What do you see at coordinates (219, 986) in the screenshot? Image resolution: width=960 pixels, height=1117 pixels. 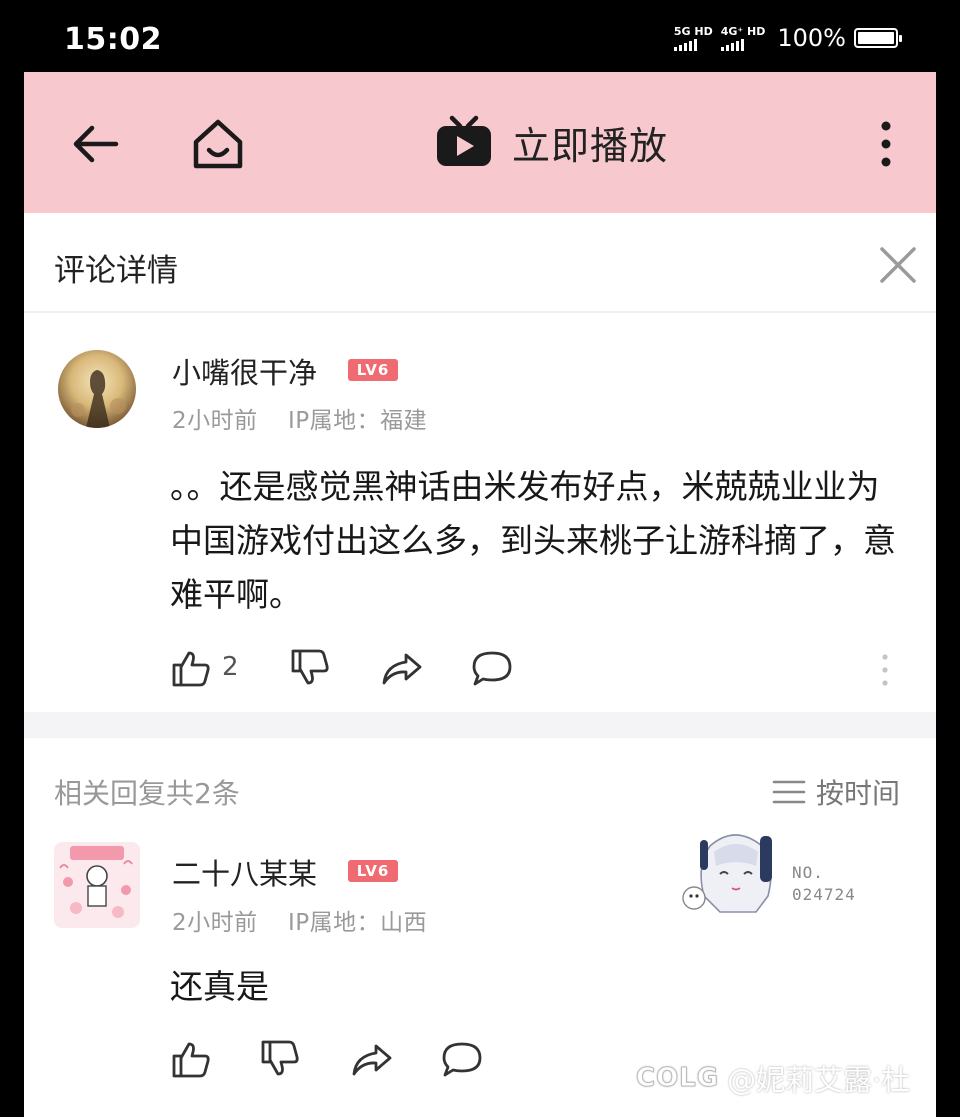 I see `comment-content: 还真是` at bounding box center [219, 986].